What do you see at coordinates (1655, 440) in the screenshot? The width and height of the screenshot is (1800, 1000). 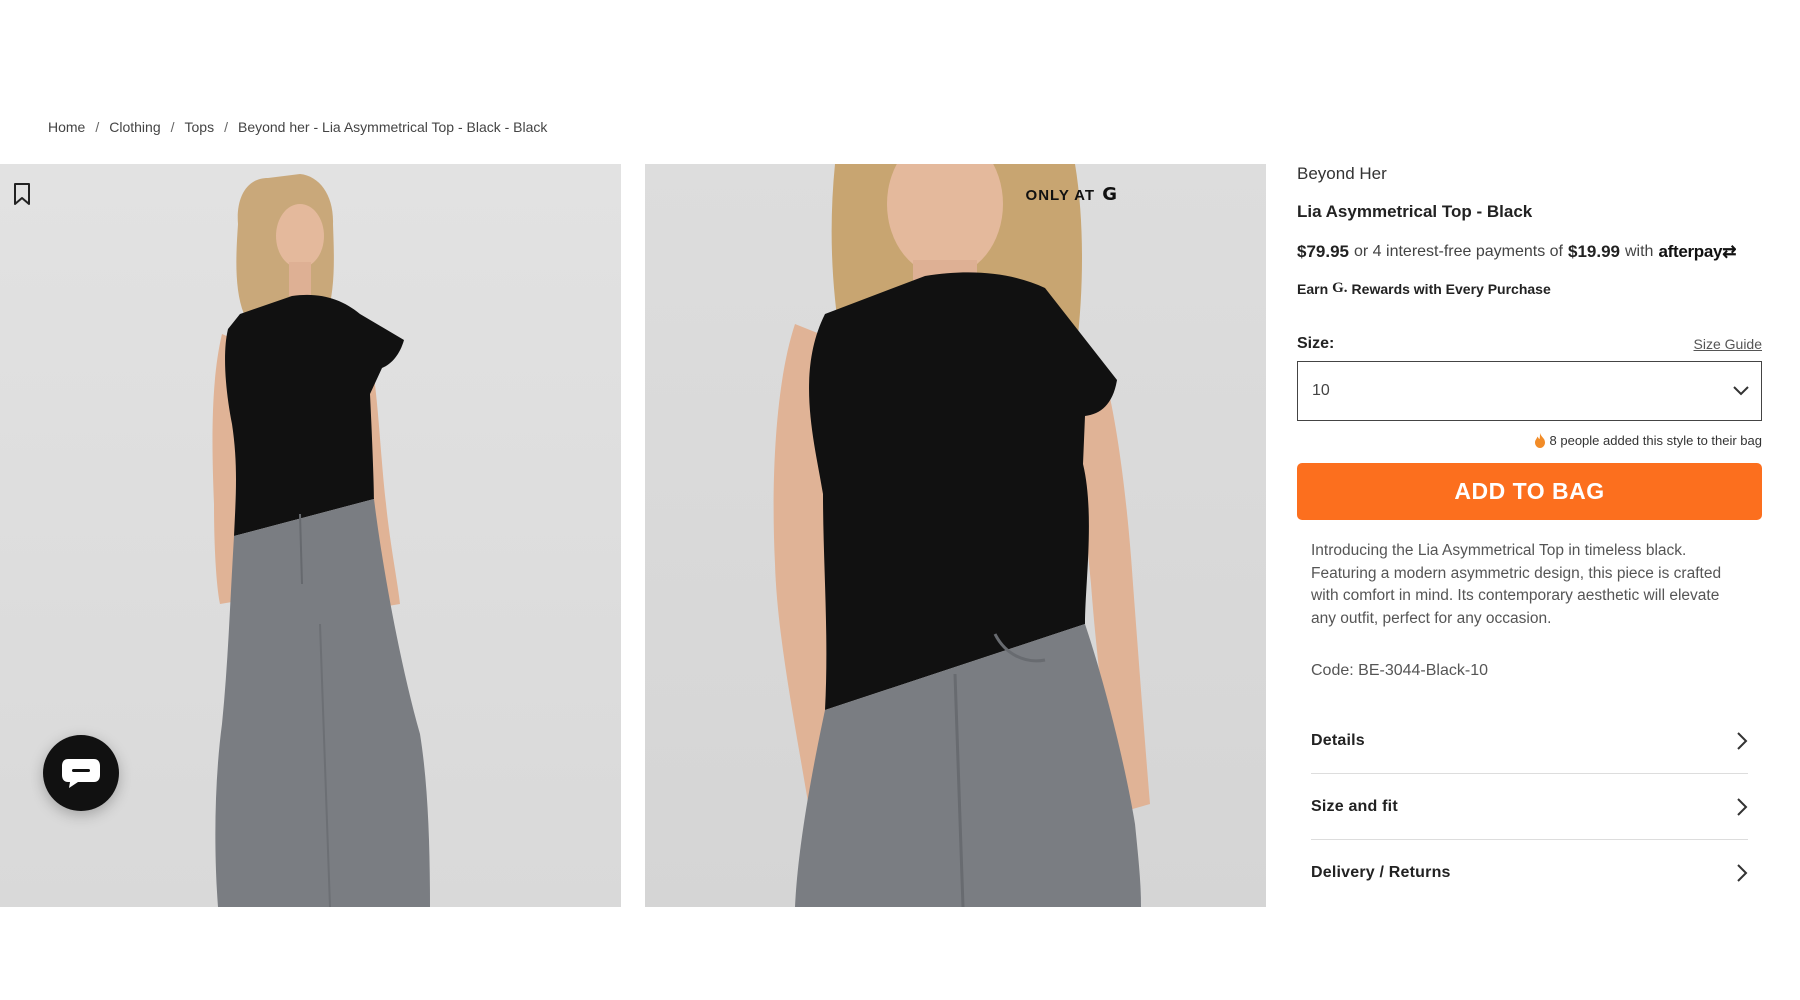 I see `social-proof-text: 8 people added this style to their bag` at bounding box center [1655, 440].